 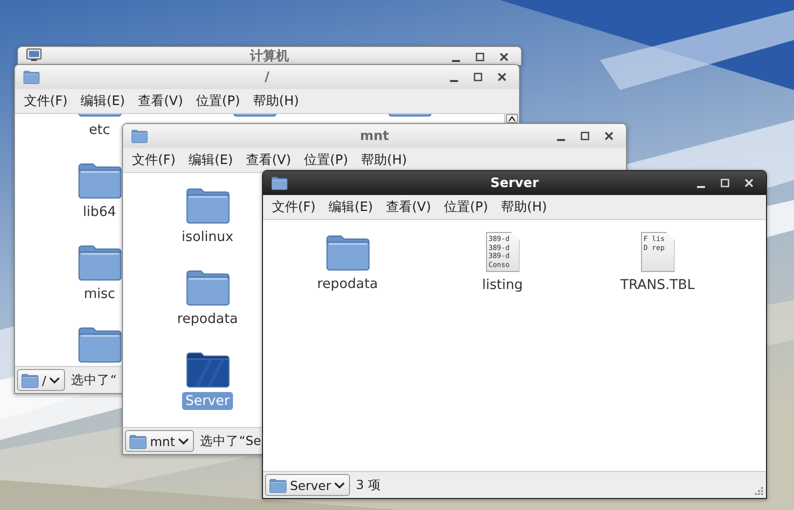 I want to click on window-title: /, so click(x=267, y=77).